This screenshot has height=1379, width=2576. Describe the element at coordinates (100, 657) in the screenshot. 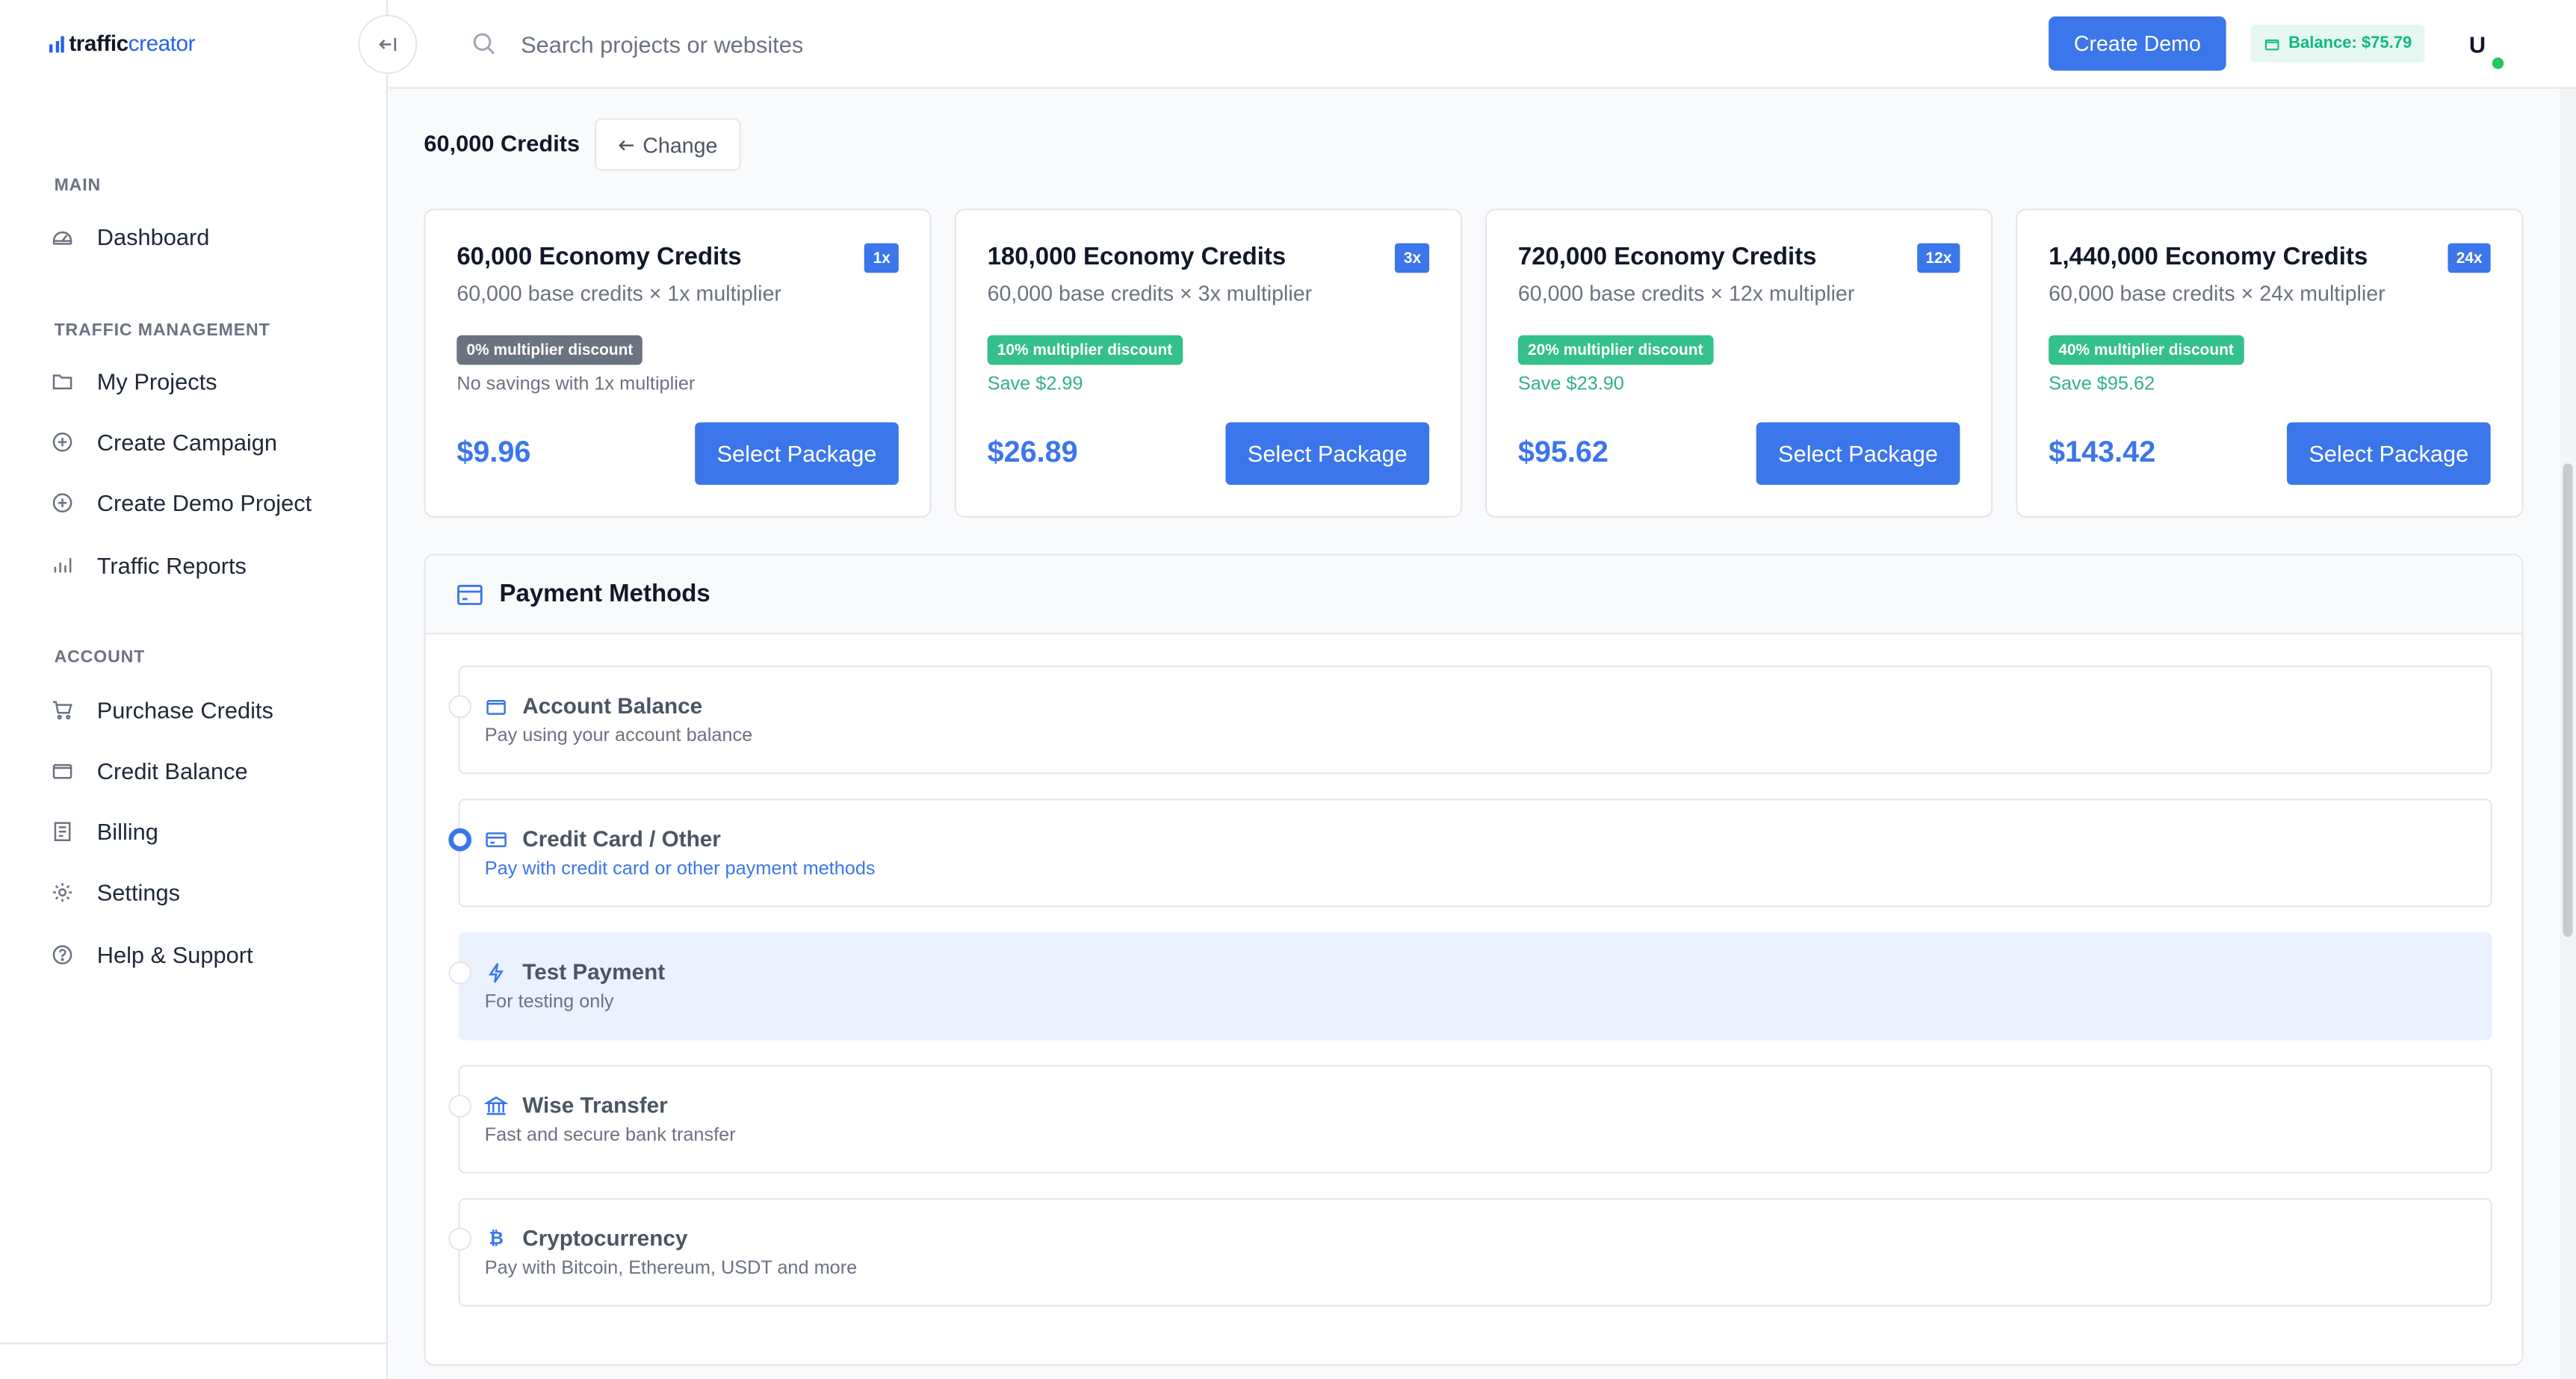

I see `section-label-account: ACCOUNT` at that location.